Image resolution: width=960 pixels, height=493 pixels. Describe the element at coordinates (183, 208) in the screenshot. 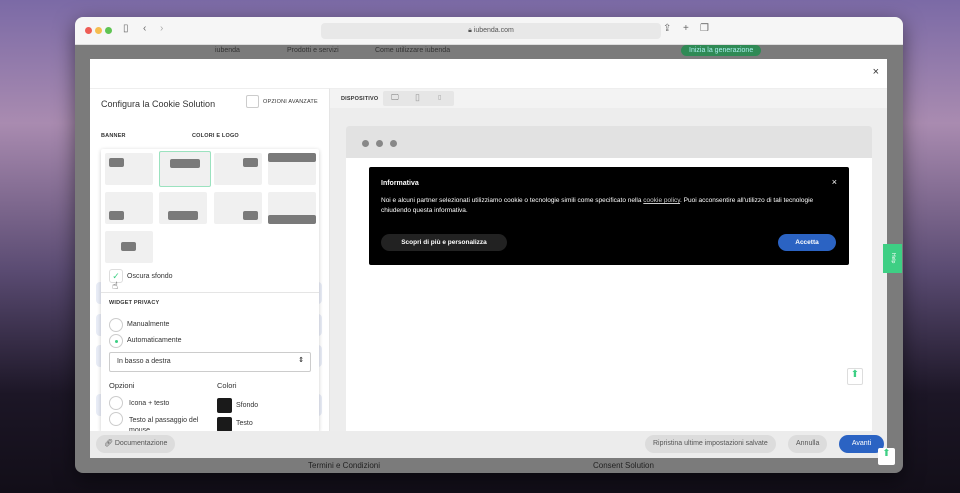

I see `layout-bottom-center` at that location.